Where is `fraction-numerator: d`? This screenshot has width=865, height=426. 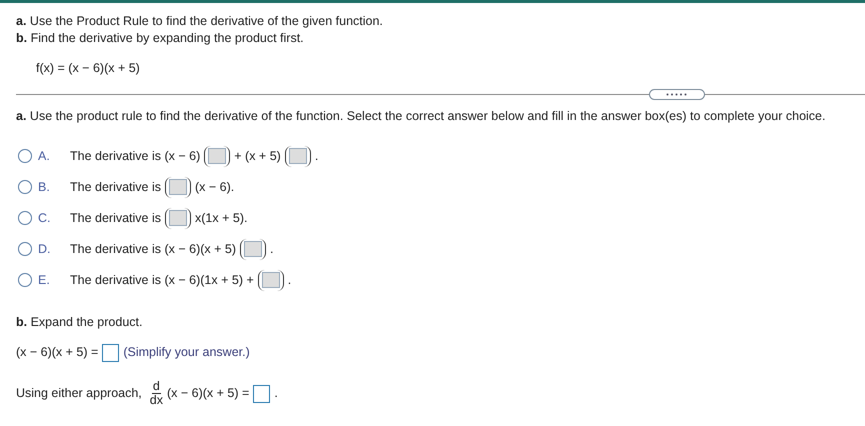 fraction-numerator: d is located at coordinates (156, 387).